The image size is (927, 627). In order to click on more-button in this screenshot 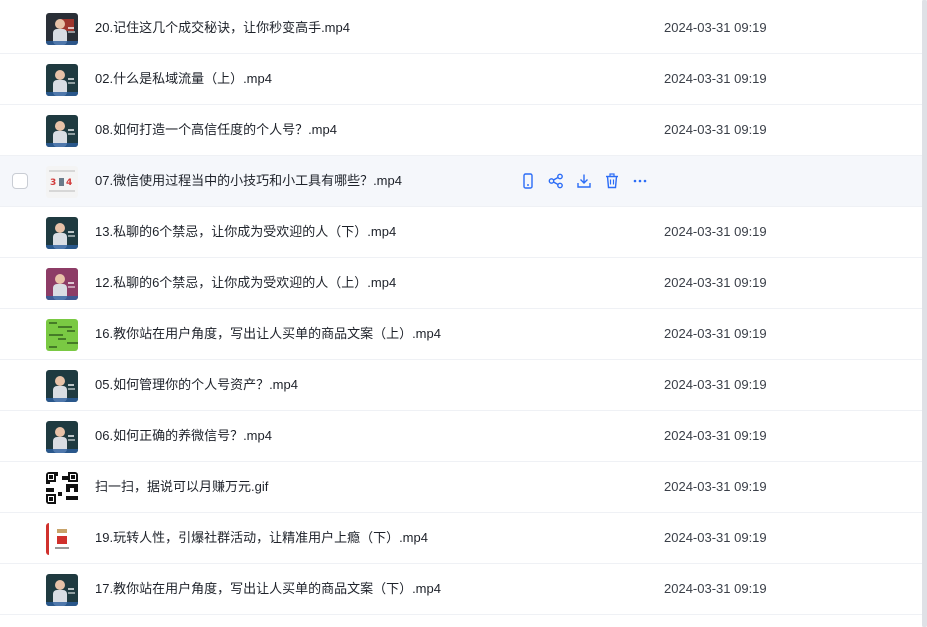, I will do `click(640, 181)`.